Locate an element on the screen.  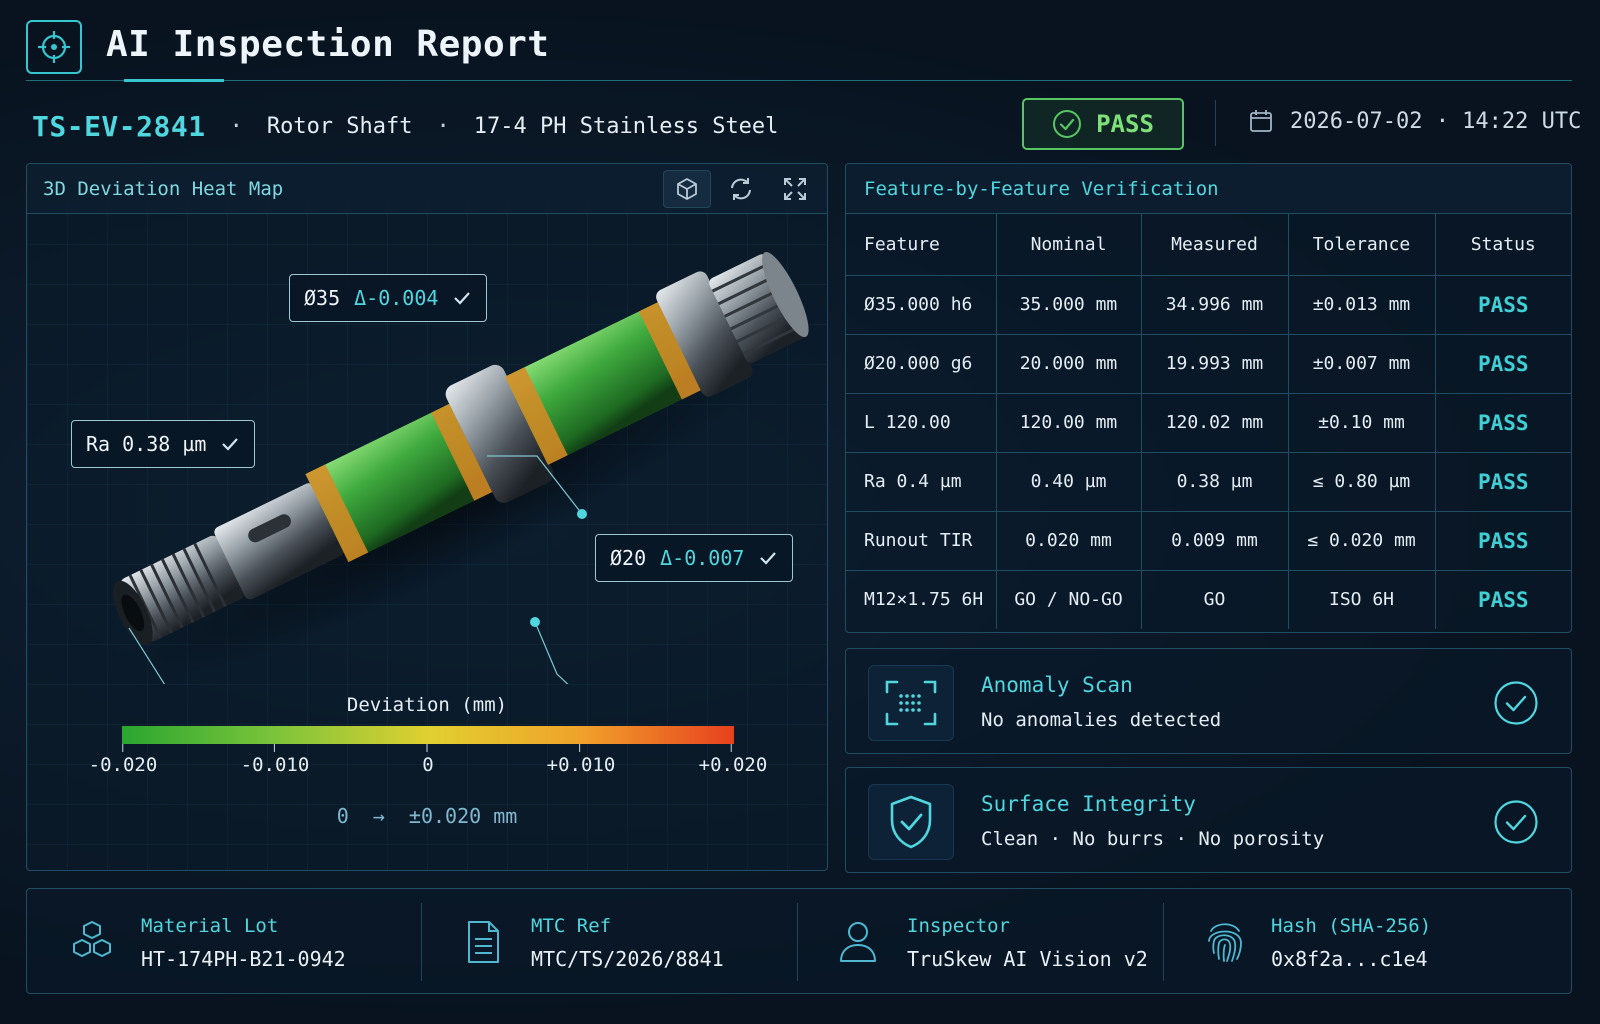
measured-cell: 0.009 mm is located at coordinates (1215, 541).